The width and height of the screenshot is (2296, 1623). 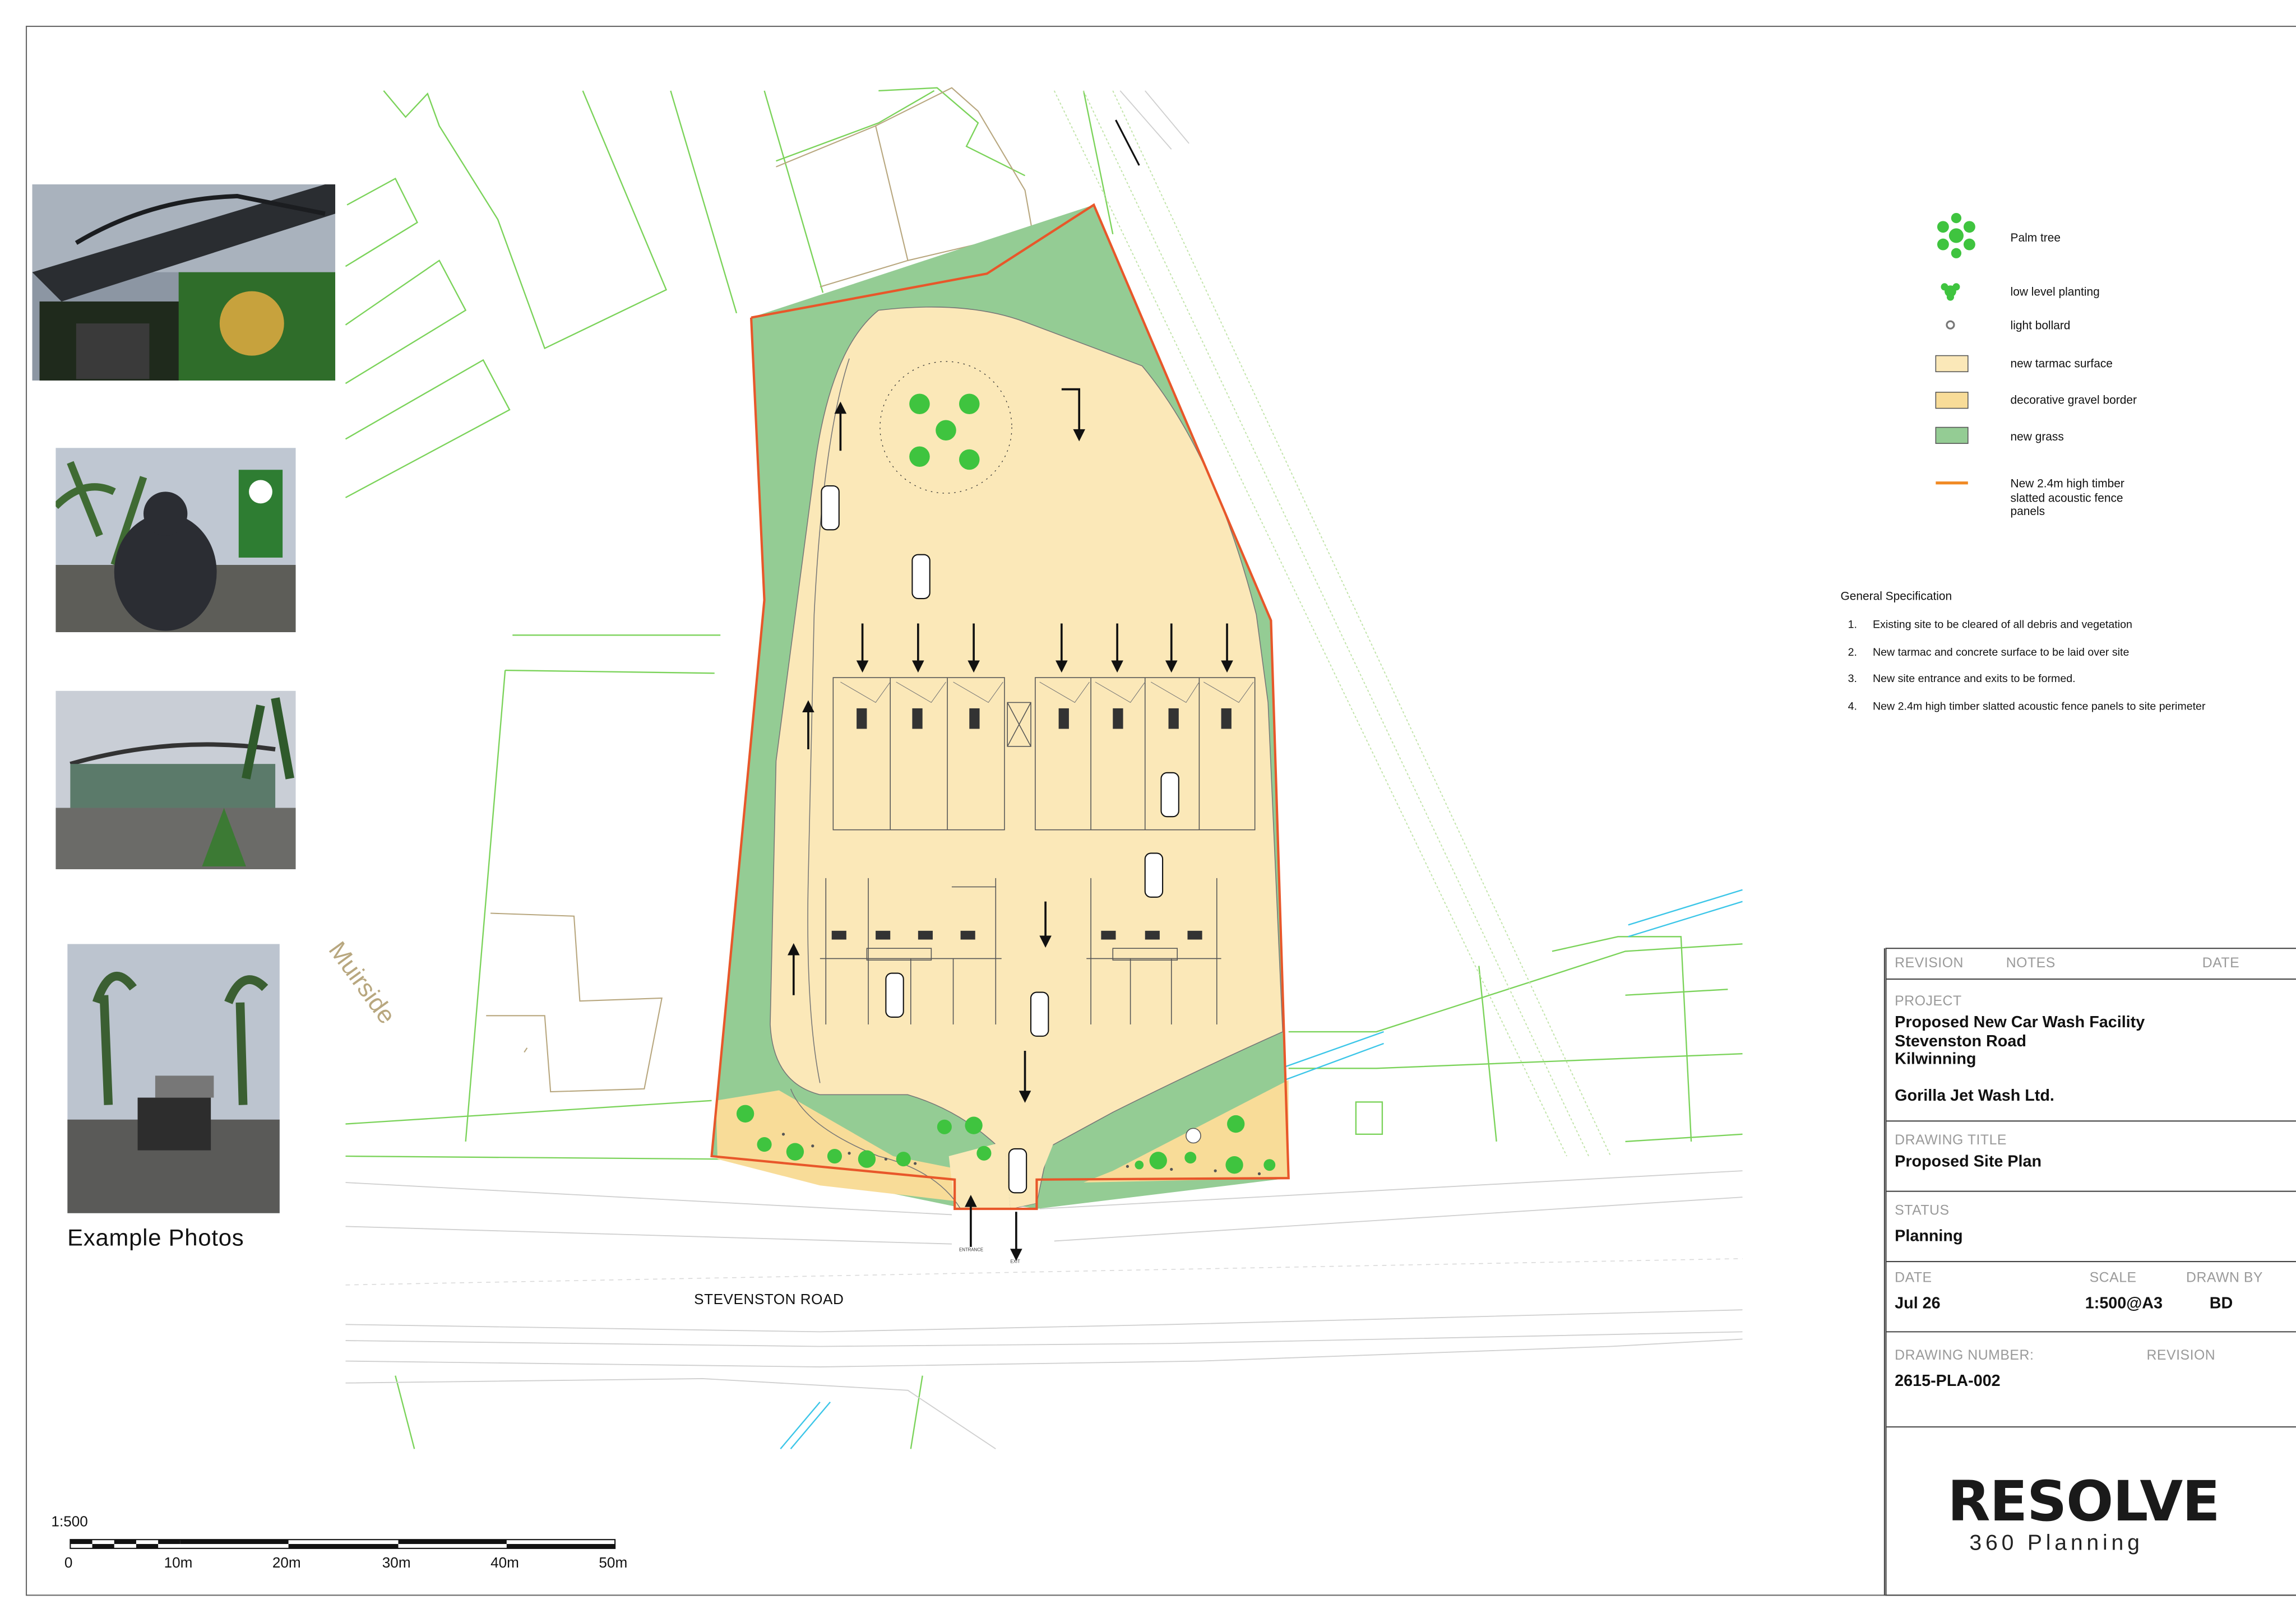 I want to click on company-logo-subtitle: 360 Planning, so click(x=2056, y=1543).